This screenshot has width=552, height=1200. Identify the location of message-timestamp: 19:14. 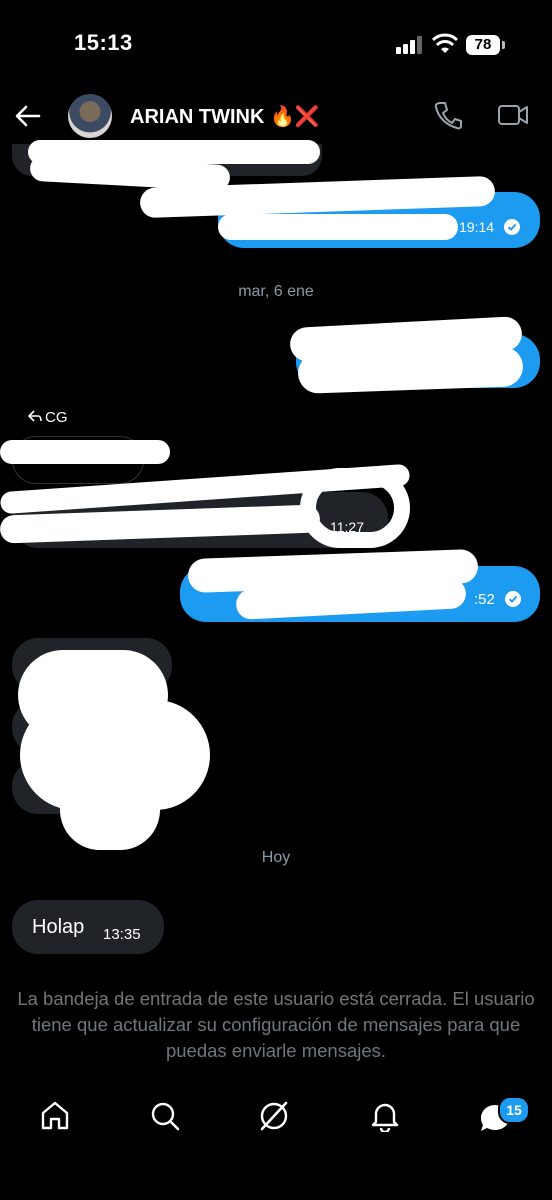
(477, 227).